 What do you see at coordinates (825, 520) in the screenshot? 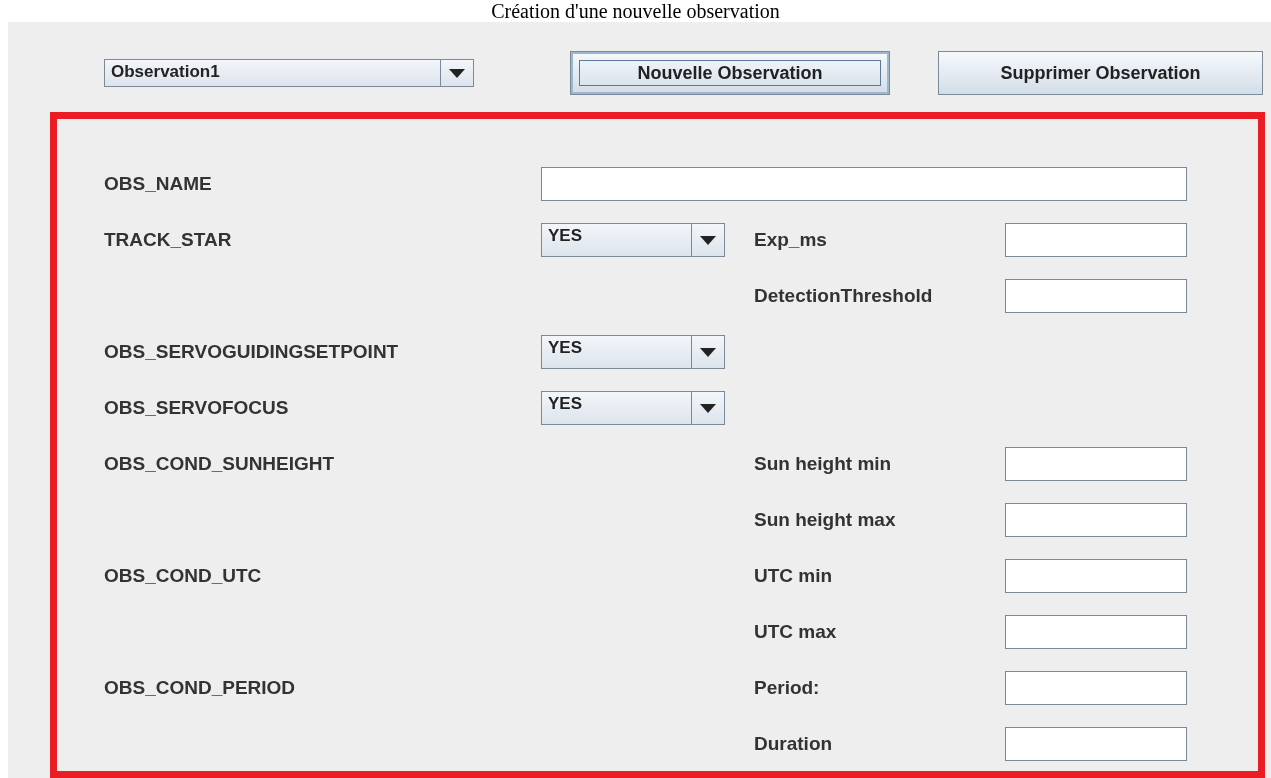
I see `field-label: Sun height max` at bounding box center [825, 520].